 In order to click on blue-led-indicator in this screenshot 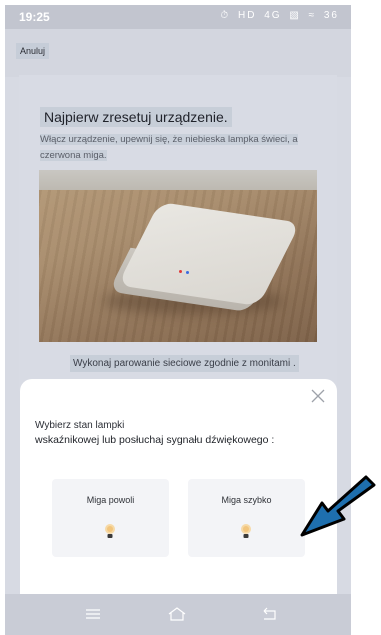, I will do `click(187, 272)`.